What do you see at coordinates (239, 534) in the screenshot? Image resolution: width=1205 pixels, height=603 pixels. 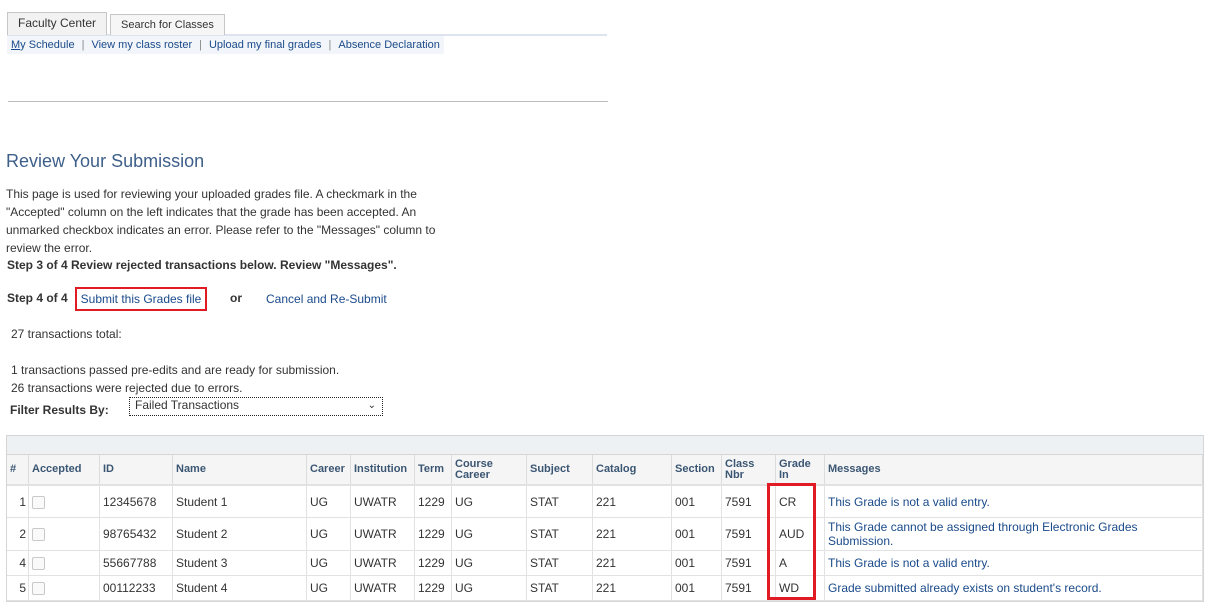 I see `name-cell: Student 2` at bounding box center [239, 534].